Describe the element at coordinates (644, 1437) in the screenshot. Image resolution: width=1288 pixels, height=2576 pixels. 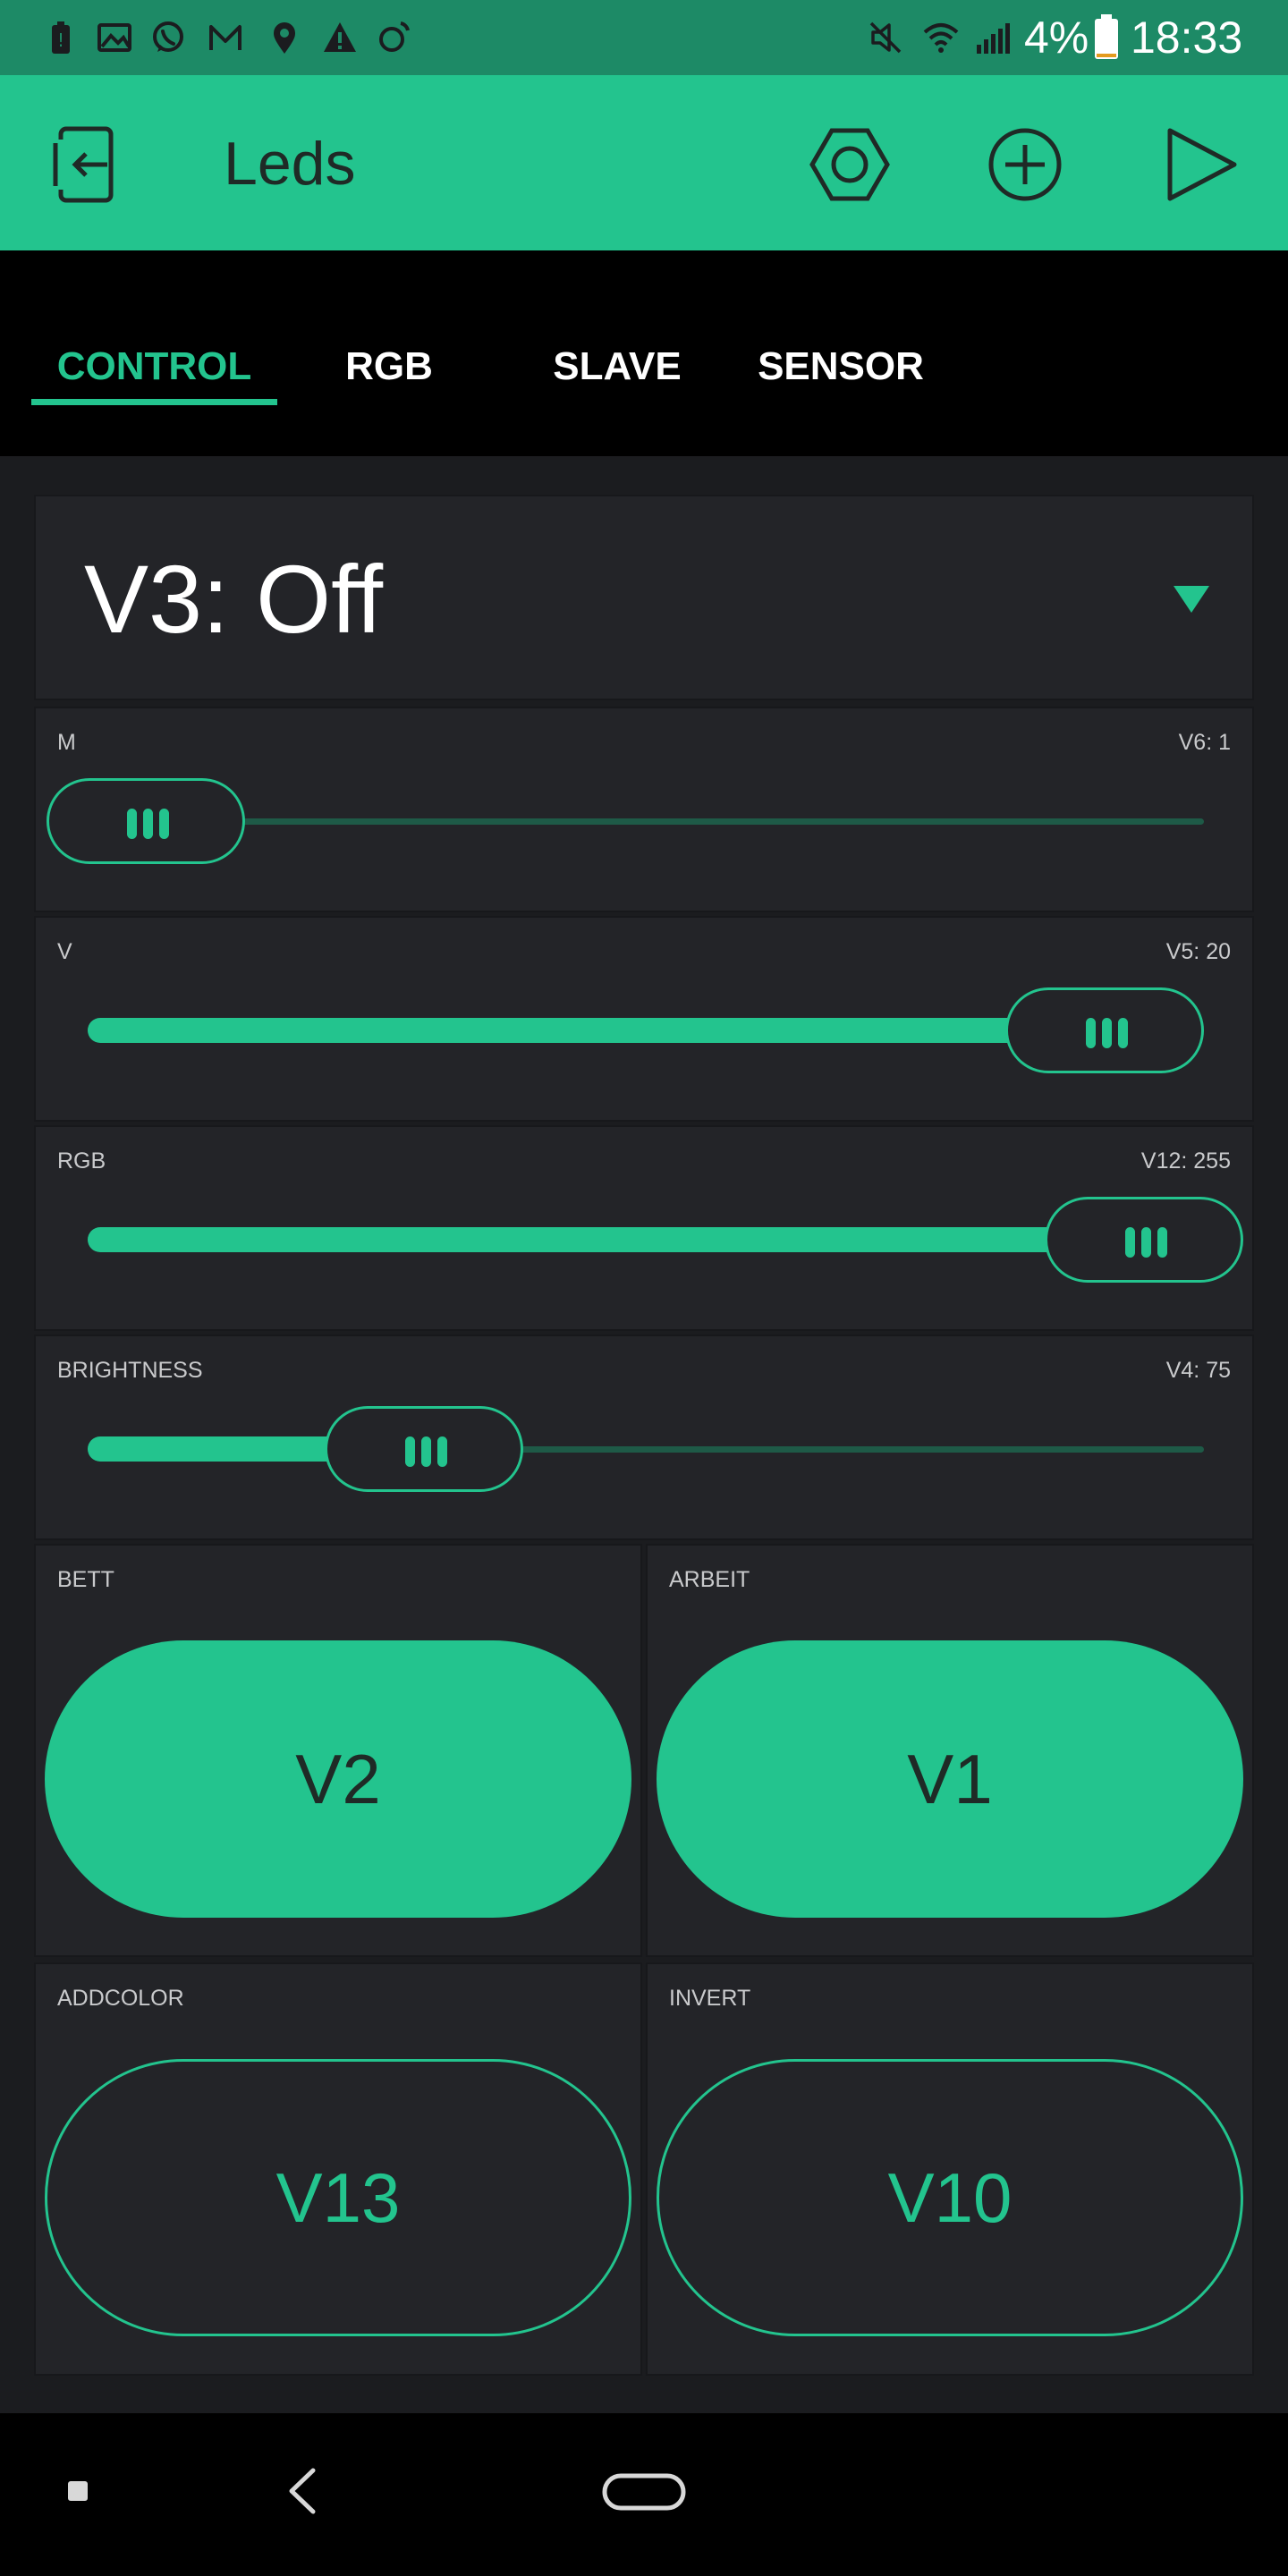
I see `slider-widget-brightness: BRIGHTNESS V4: 75` at that location.